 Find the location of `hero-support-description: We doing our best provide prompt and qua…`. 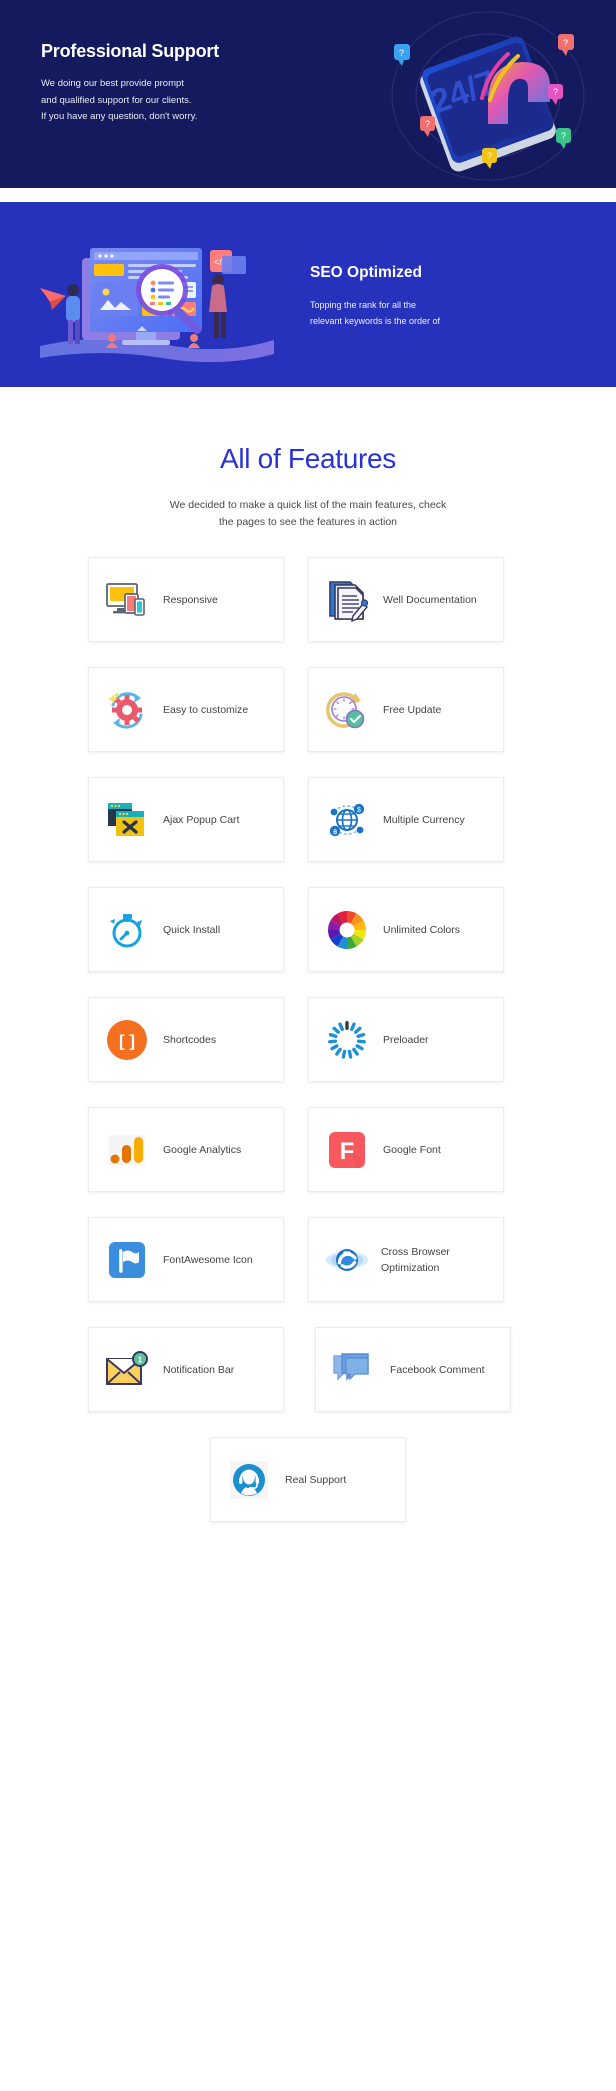

hero-support-description: We doing our best provide prompt and qua… is located at coordinates (191, 101).